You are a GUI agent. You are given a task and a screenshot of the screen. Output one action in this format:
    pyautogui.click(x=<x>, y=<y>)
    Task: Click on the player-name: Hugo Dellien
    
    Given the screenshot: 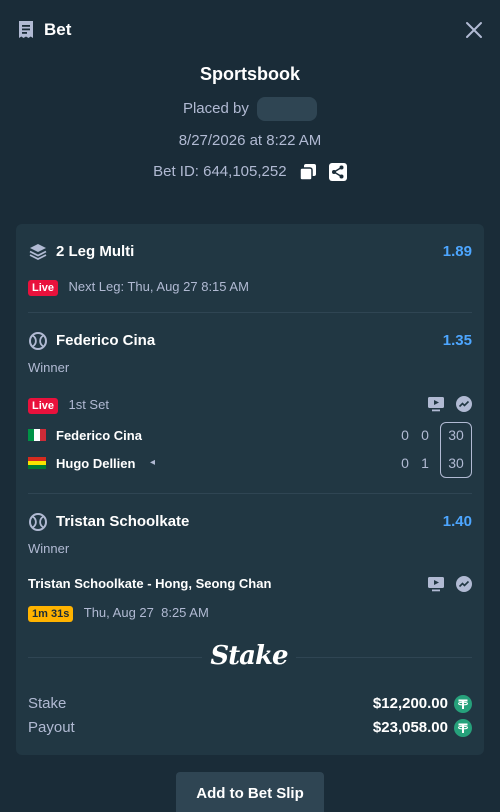 What is the action you would take?
    pyautogui.click(x=96, y=463)
    